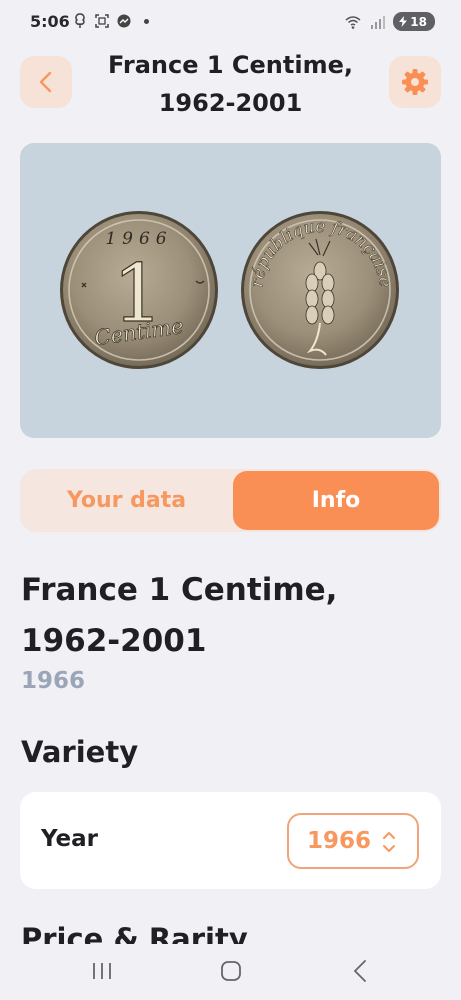 The image size is (461, 1000). I want to click on status-time: 5:06, so click(50, 21).